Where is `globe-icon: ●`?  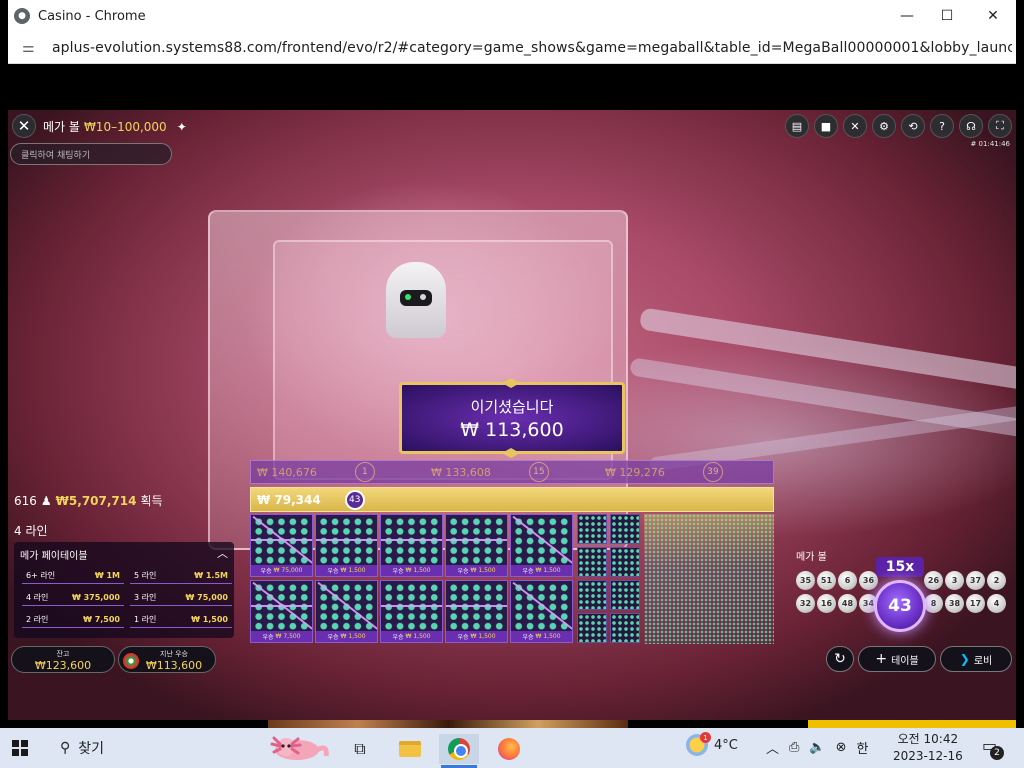 globe-icon: ● is located at coordinates (22, 16).